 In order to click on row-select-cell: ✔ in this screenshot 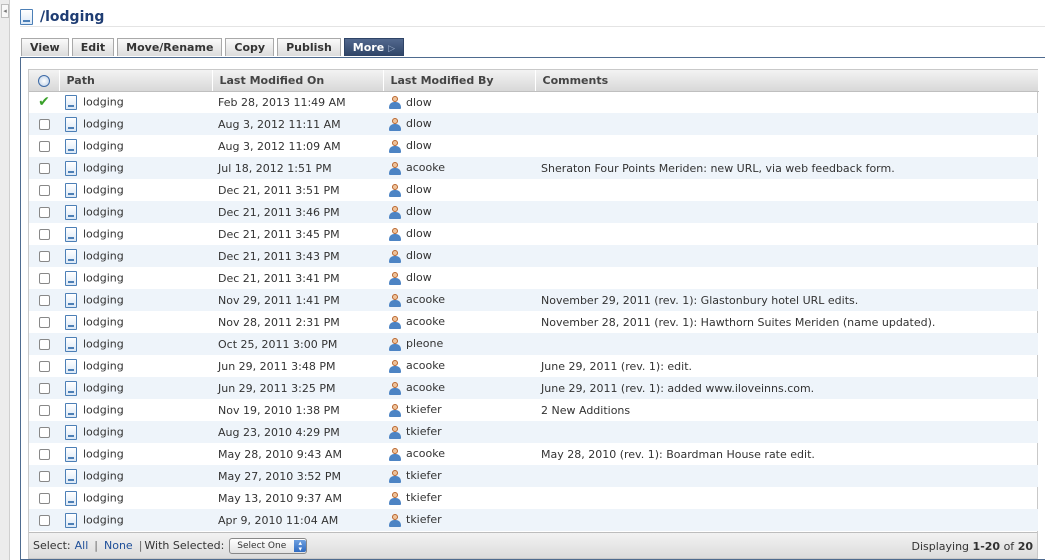, I will do `click(44, 102)`.